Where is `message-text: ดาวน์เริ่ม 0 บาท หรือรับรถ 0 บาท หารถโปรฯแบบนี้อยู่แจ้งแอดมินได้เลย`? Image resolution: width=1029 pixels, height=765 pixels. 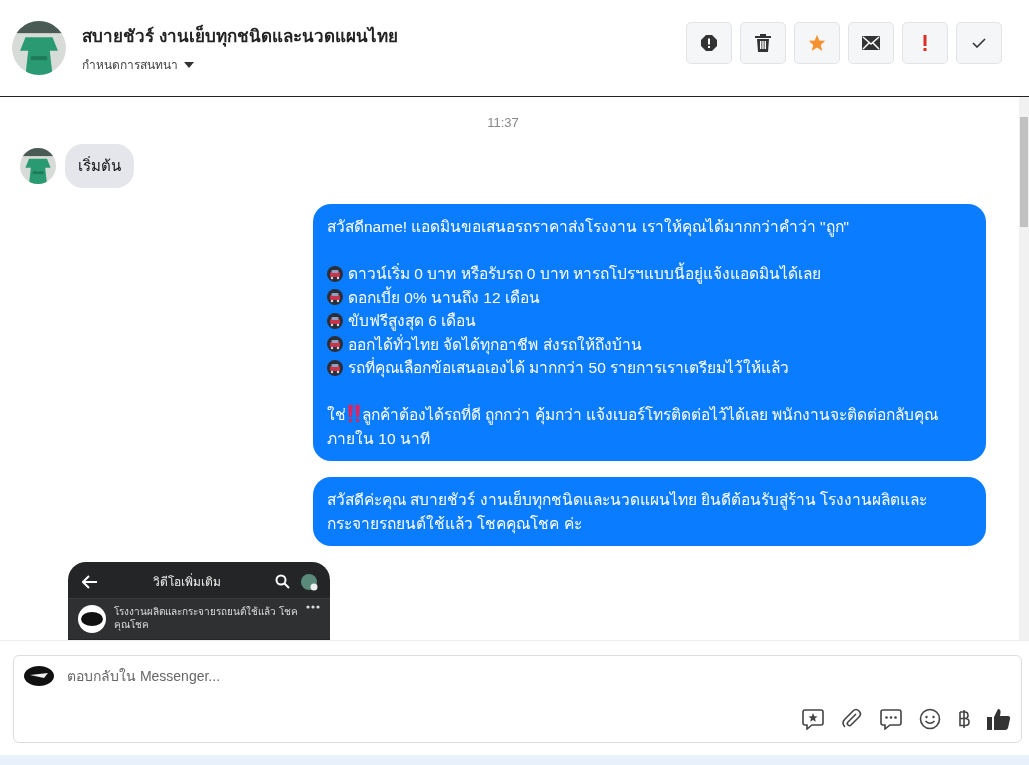
message-text: ดาวน์เริ่ม 0 บาท หรือรับรถ 0 บาท หารถโปรฯแบบนี้อยู่แจ้งแอดมินได้เลย is located at coordinates (585, 274).